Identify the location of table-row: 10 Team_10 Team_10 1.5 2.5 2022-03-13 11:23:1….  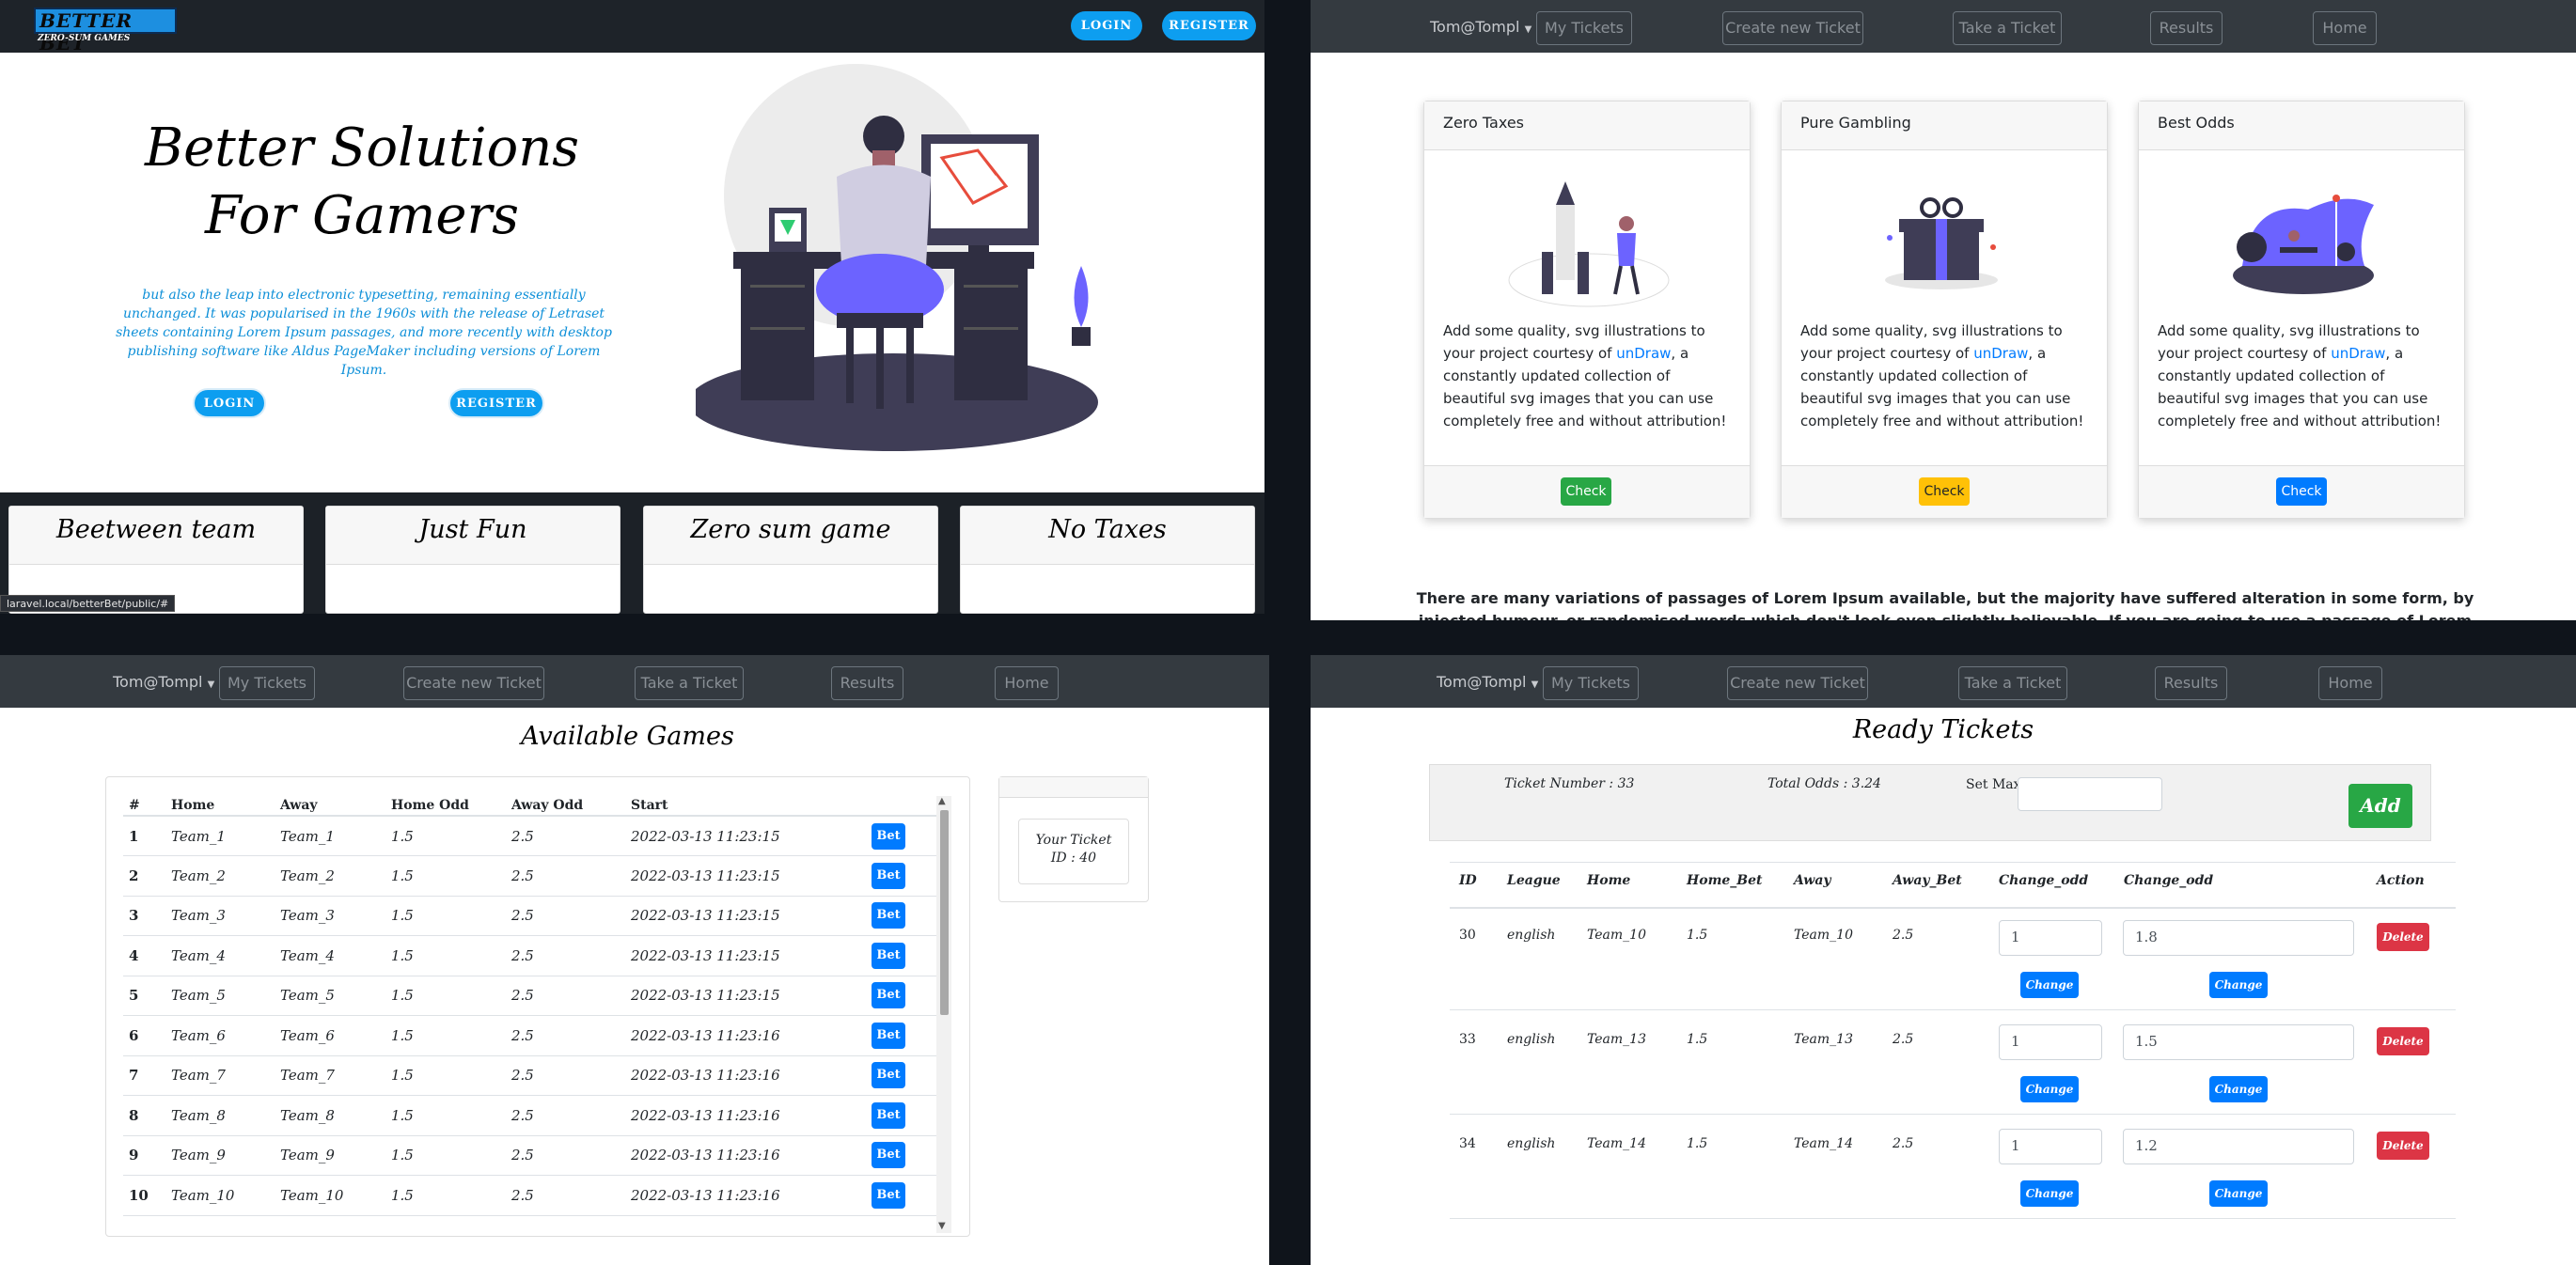
(536, 1195).